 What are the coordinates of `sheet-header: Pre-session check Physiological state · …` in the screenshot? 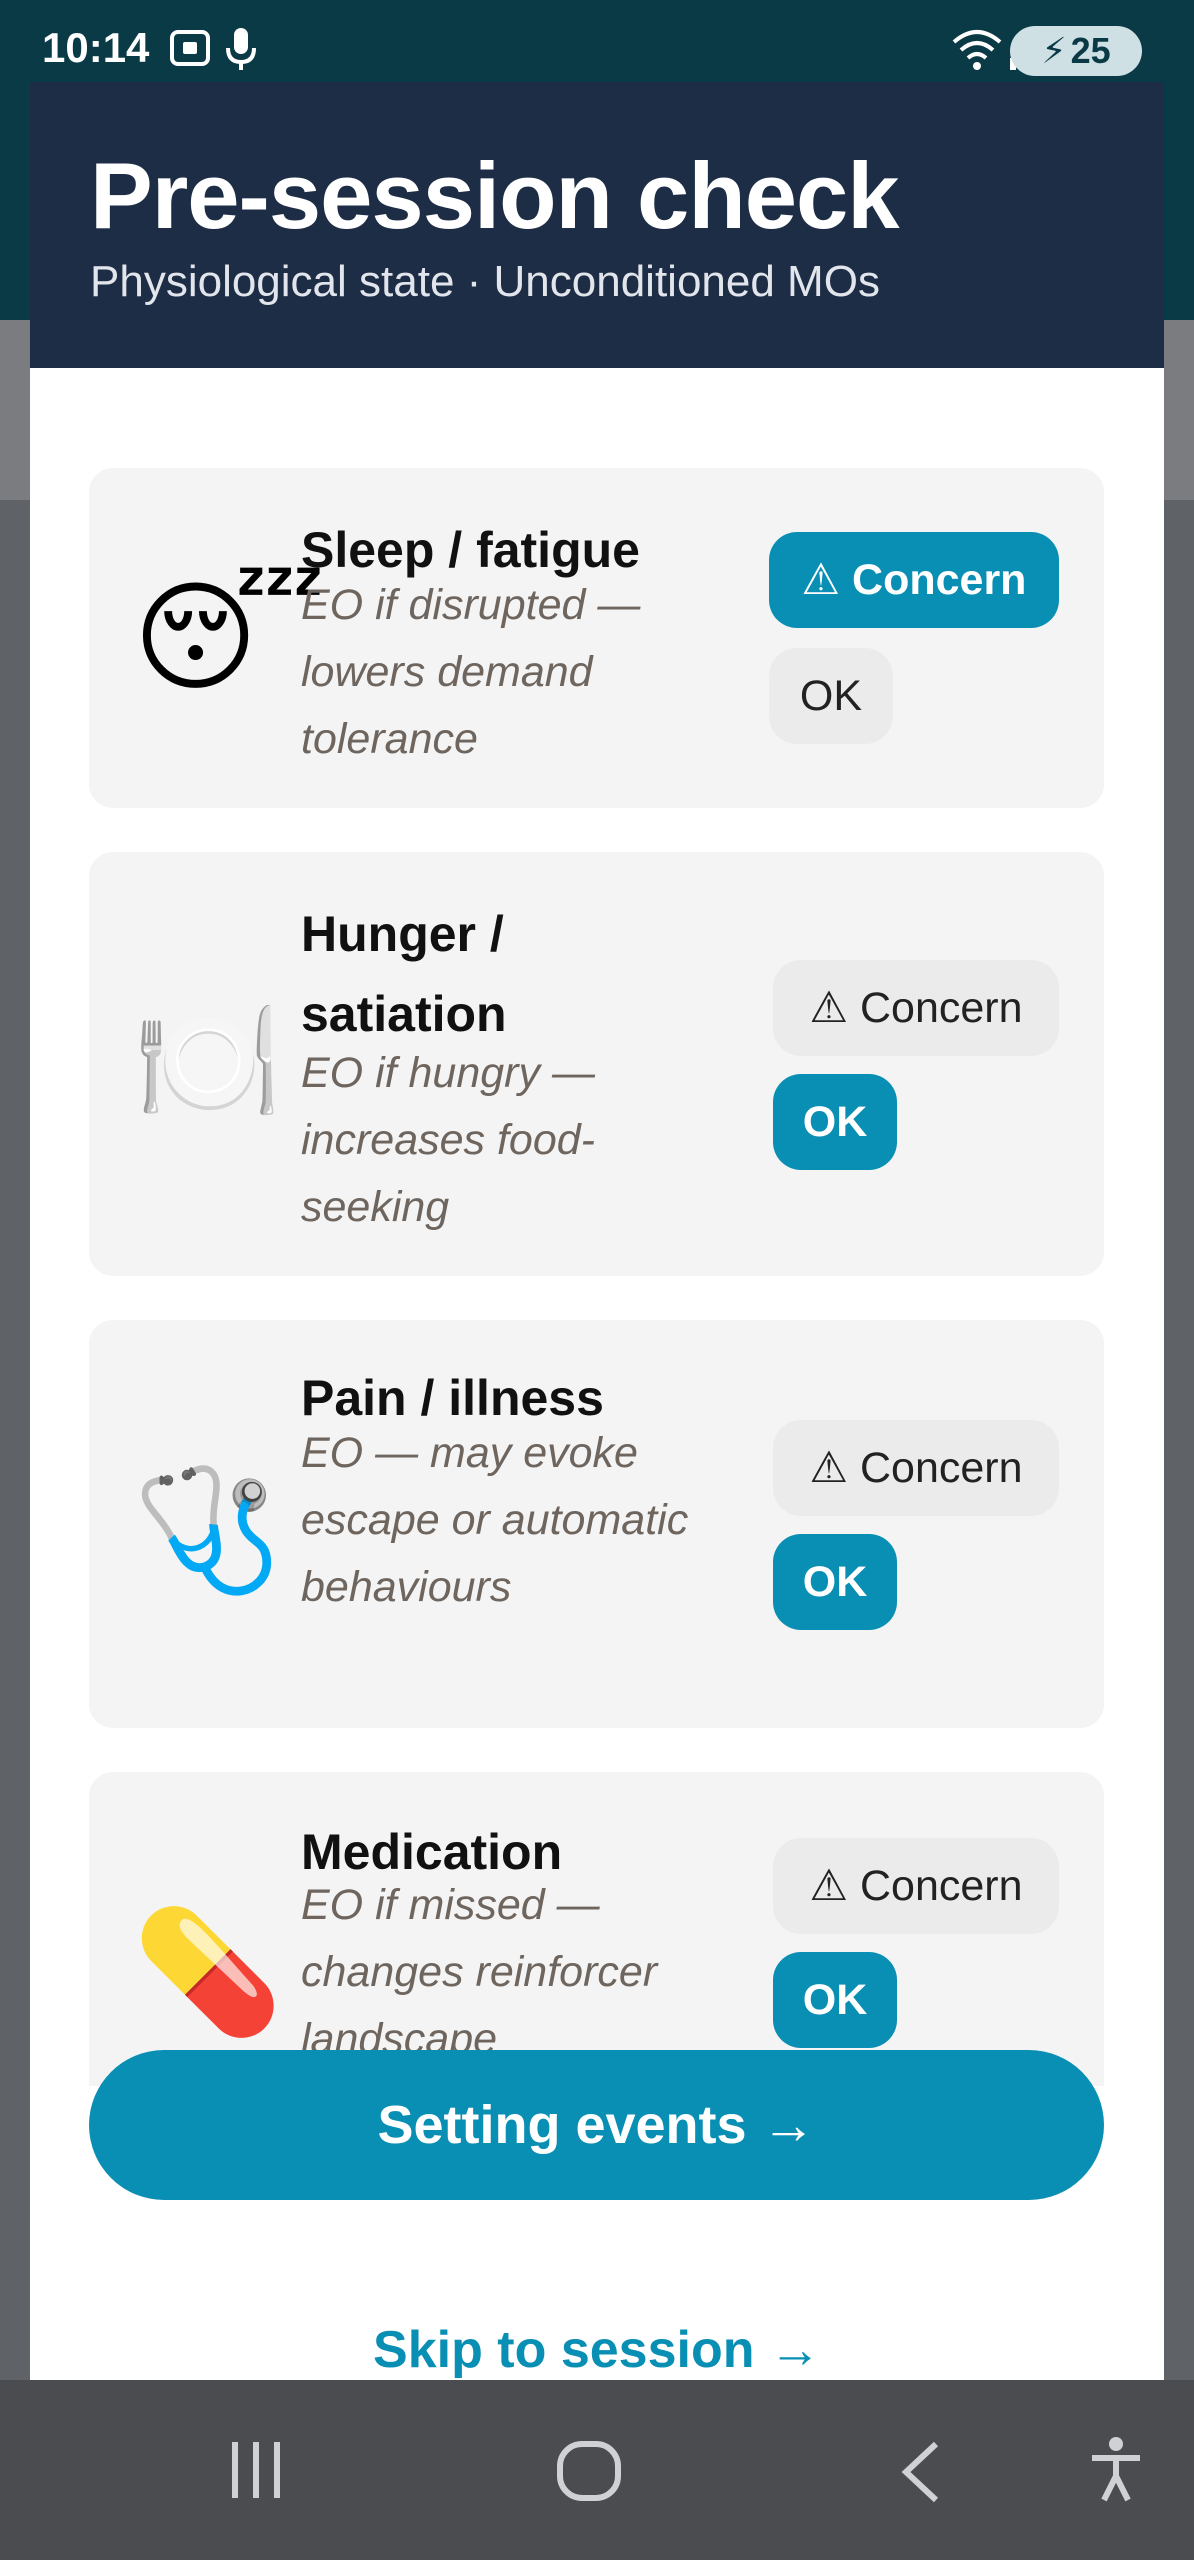 It's located at (597, 225).